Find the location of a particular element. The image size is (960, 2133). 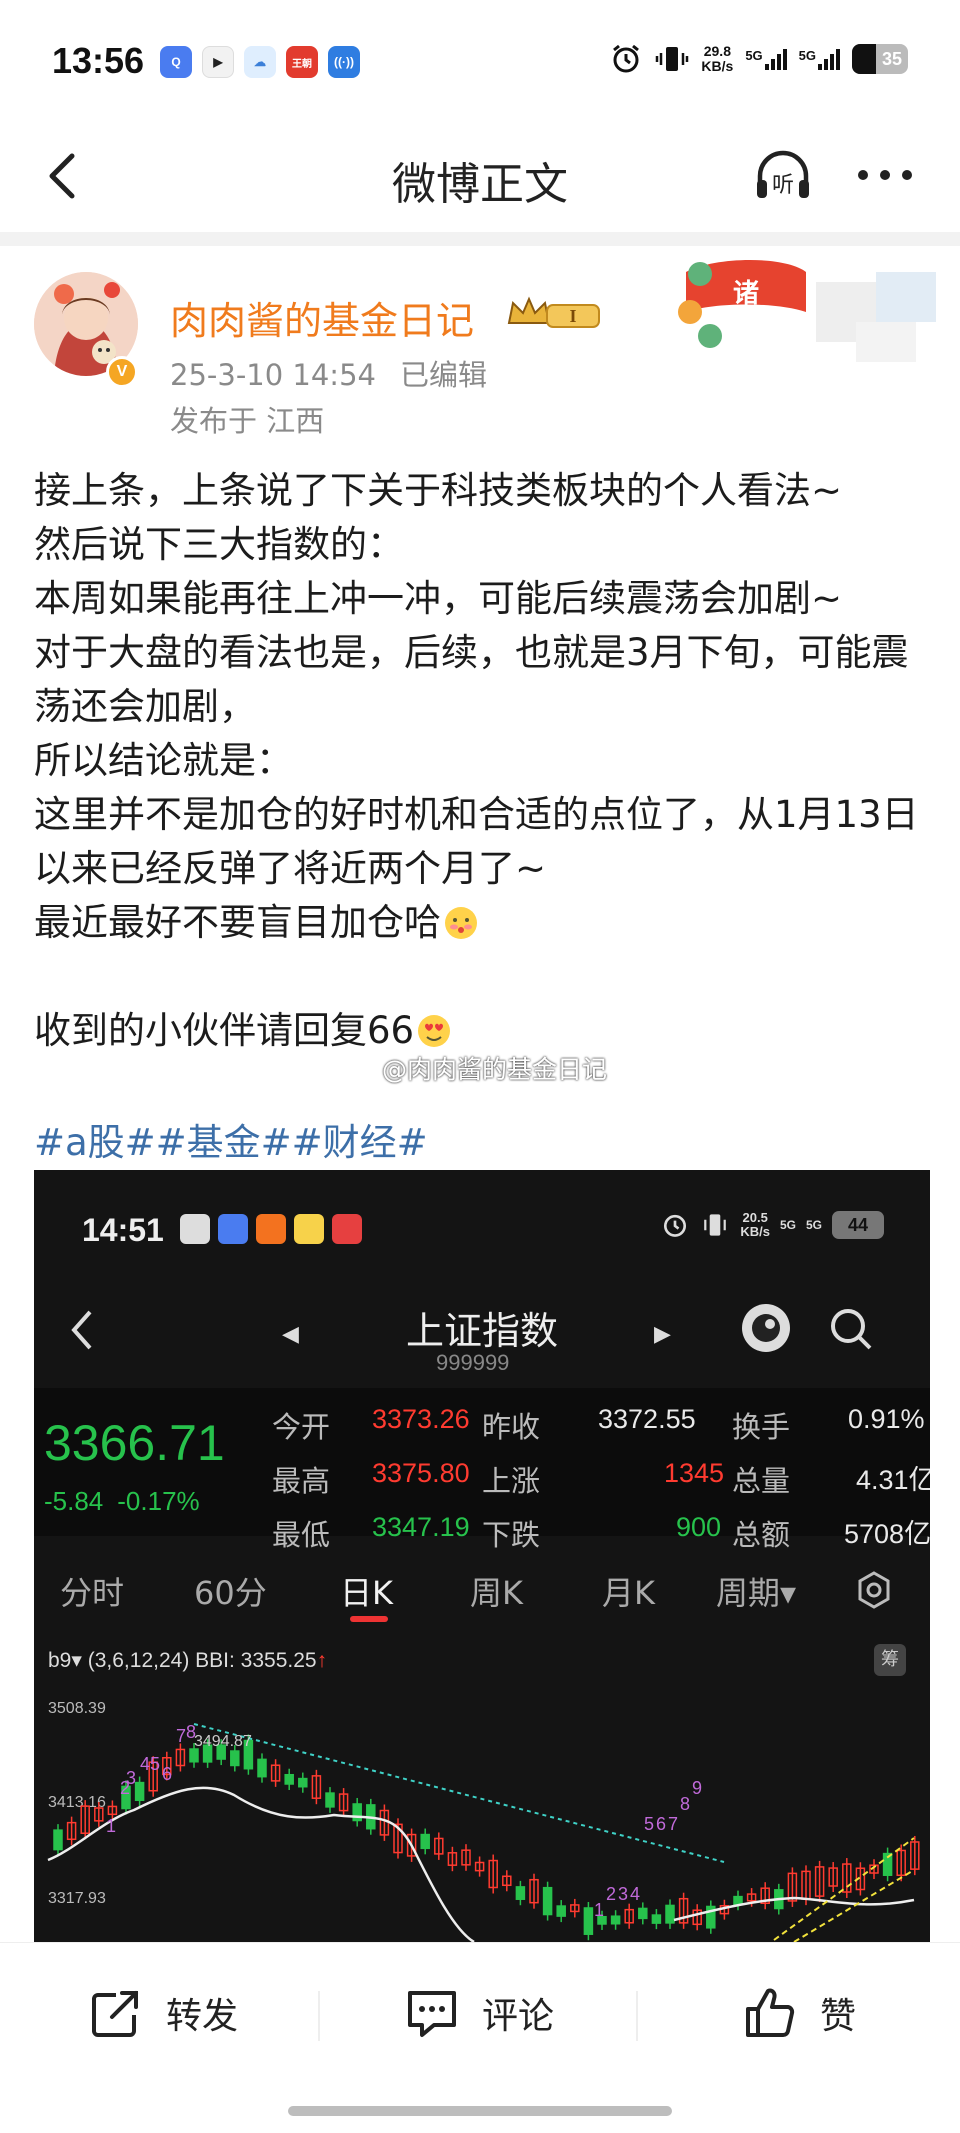

like-button: 赞 is located at coordinates (798, 2013).